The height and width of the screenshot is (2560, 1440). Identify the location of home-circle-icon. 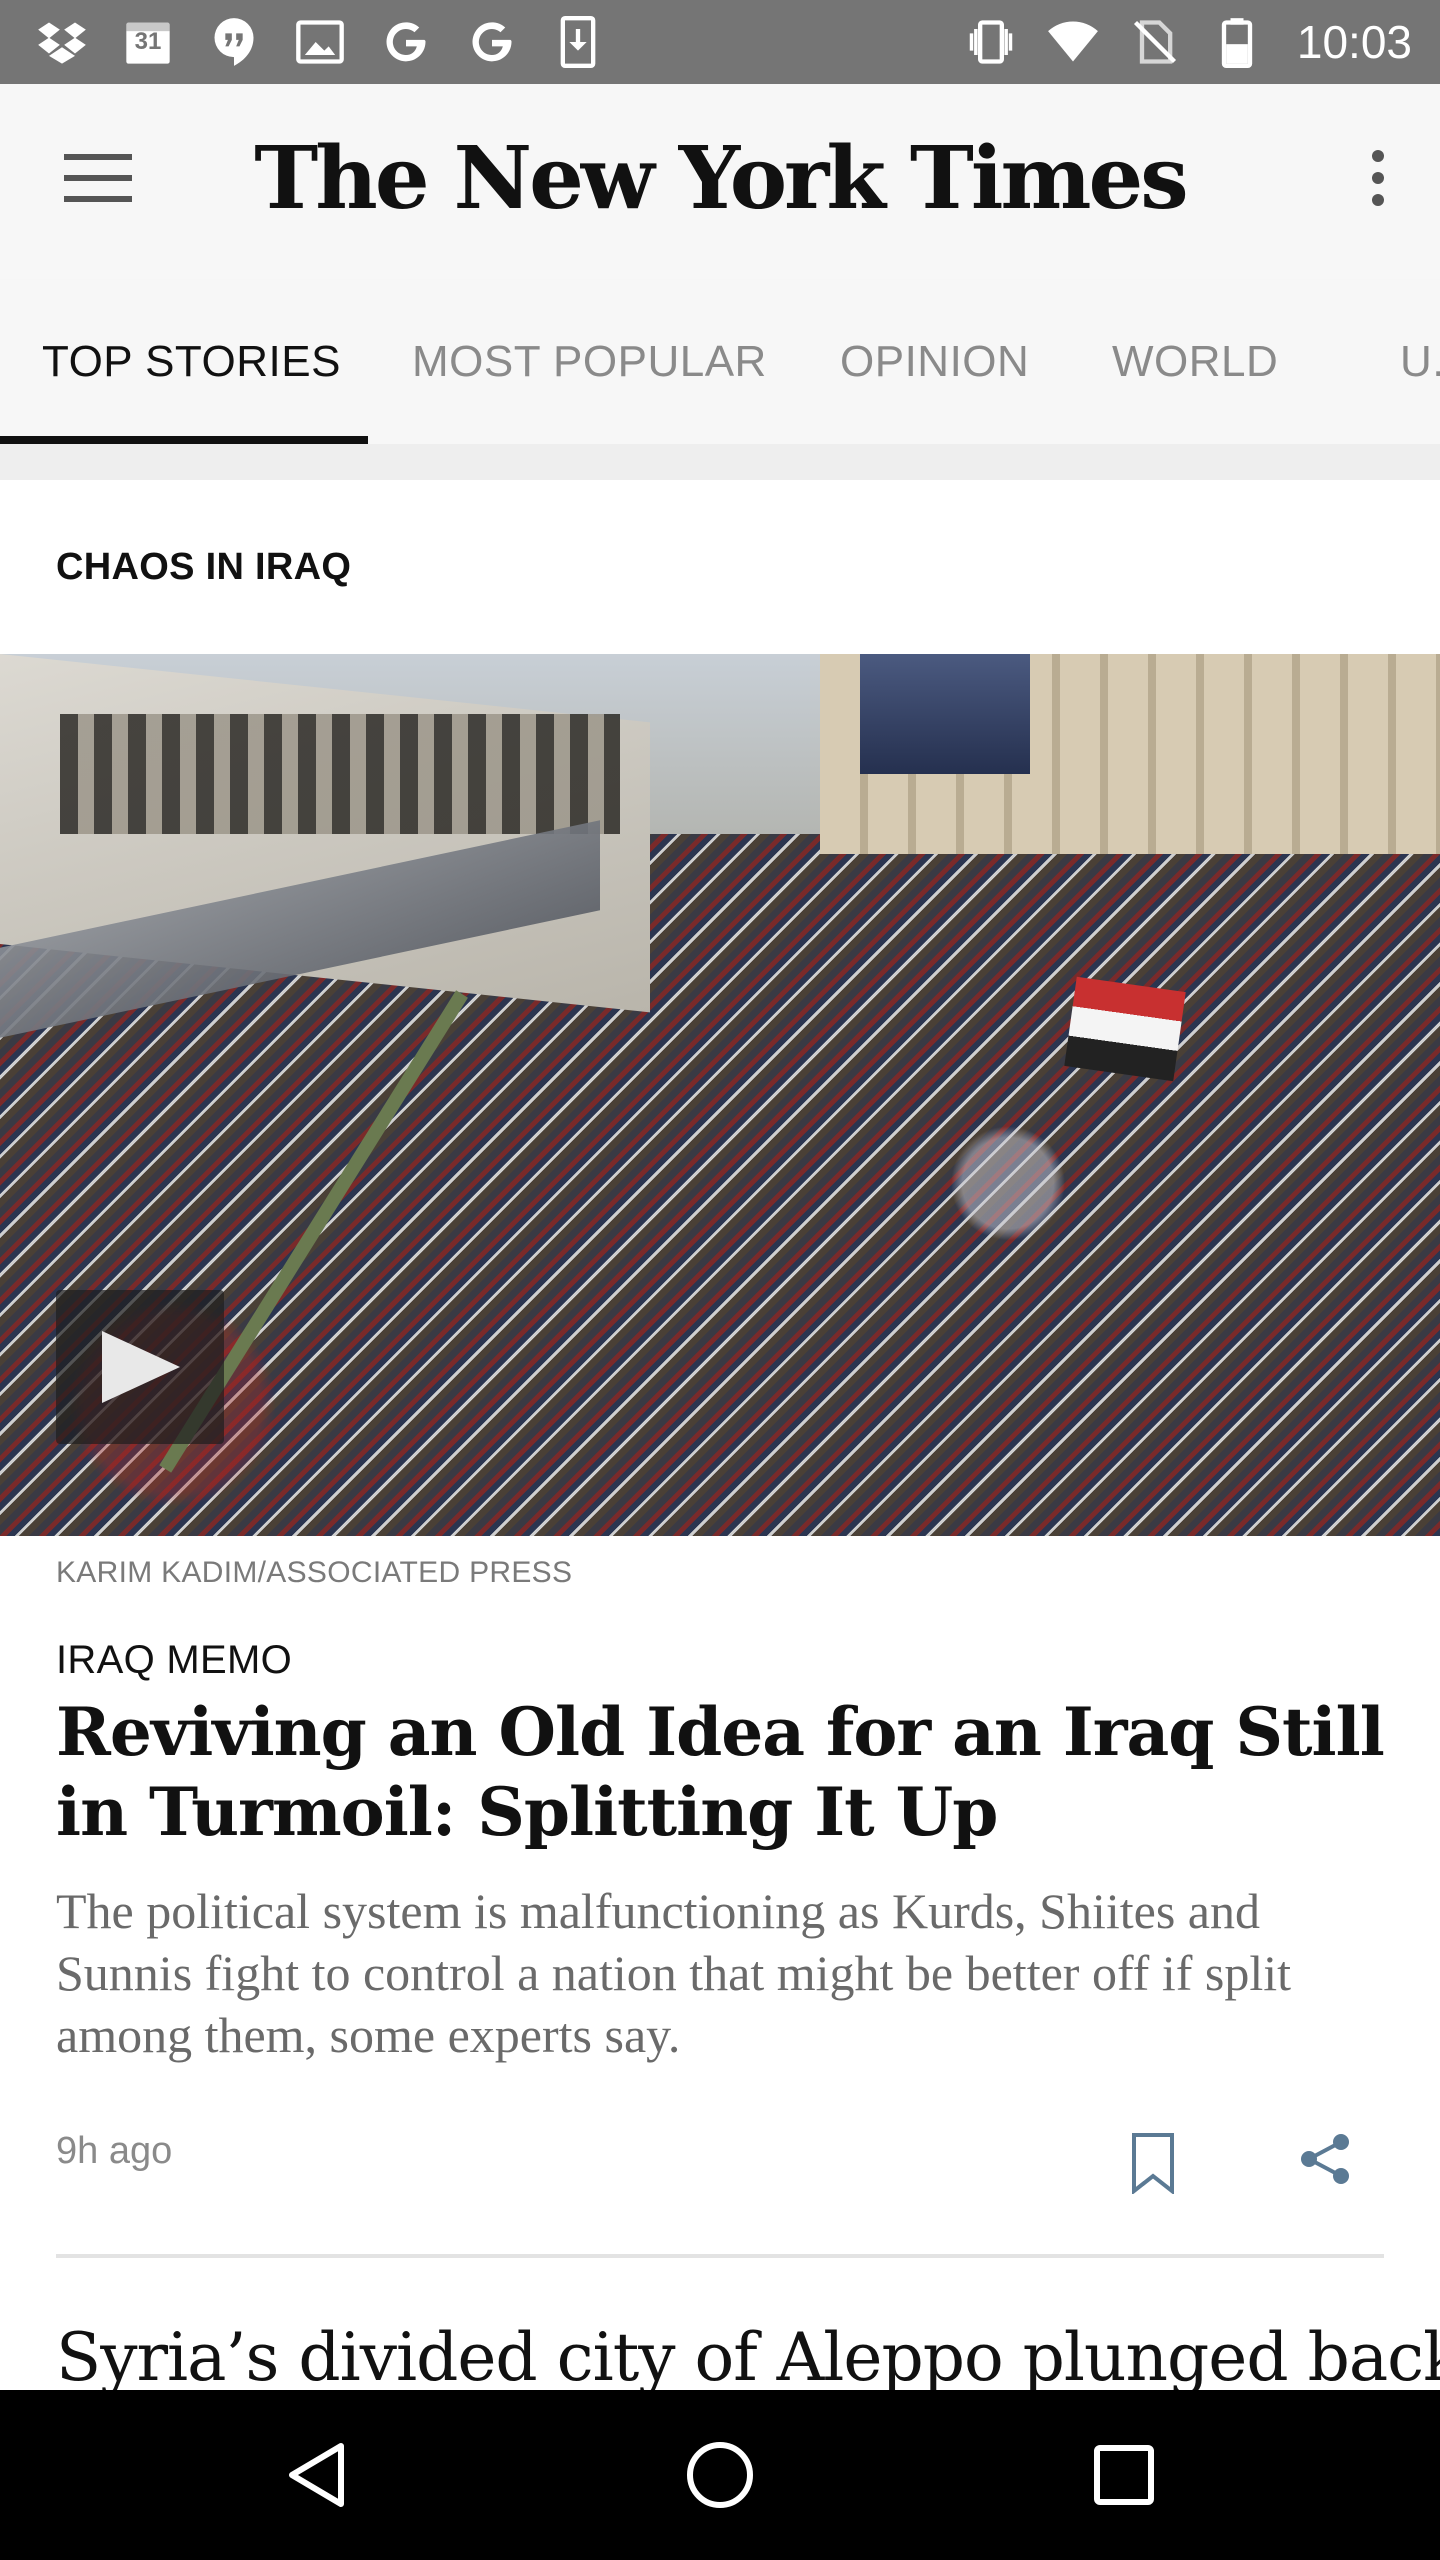
(720, 2475).